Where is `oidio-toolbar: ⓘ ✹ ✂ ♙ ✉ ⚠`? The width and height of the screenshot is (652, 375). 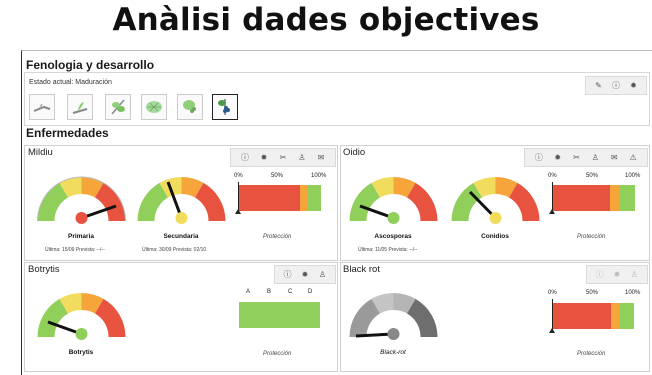 oidio-toolbar: ⓘ ✹ ✂ ♙ ✉ ⚠ is located at coordinates (586, 157).